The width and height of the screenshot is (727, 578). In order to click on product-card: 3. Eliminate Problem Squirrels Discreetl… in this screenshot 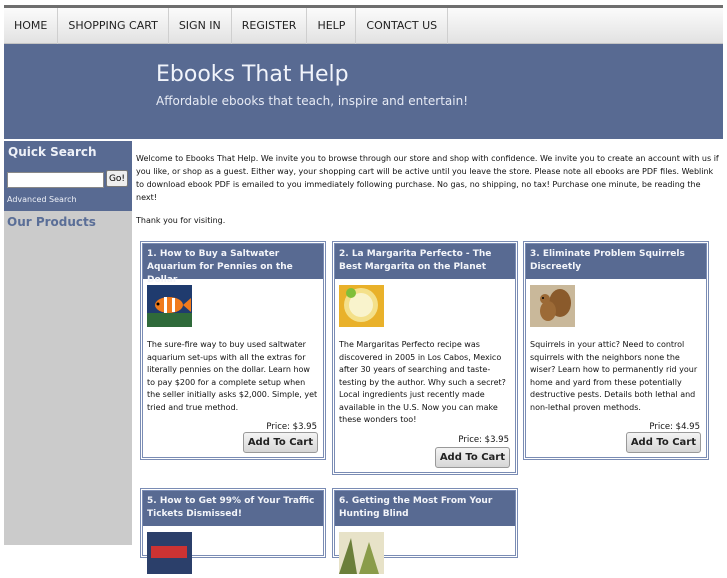, I will do `click(616, 350)`.